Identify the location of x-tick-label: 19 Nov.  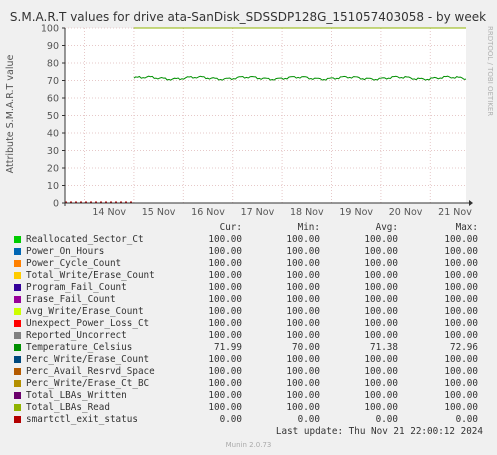
(356, 212).